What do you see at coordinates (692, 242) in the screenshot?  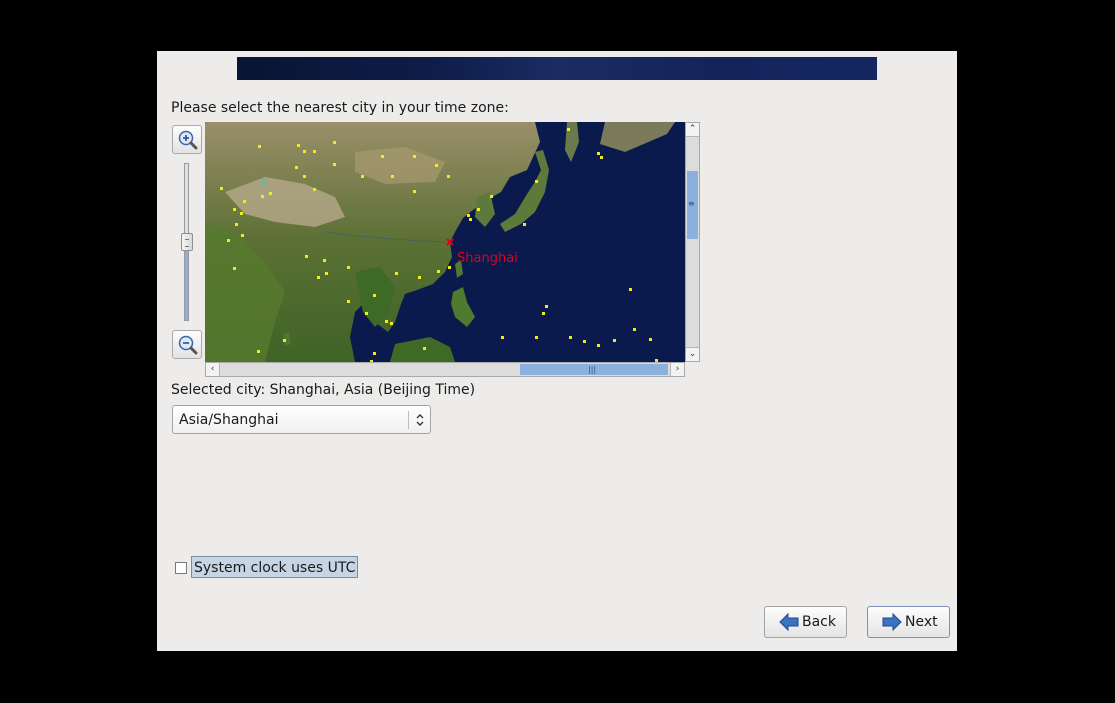 I see `map-vertical-scrollbar: ⌃ ≡ ⌄` at bounding box center [692, 242].